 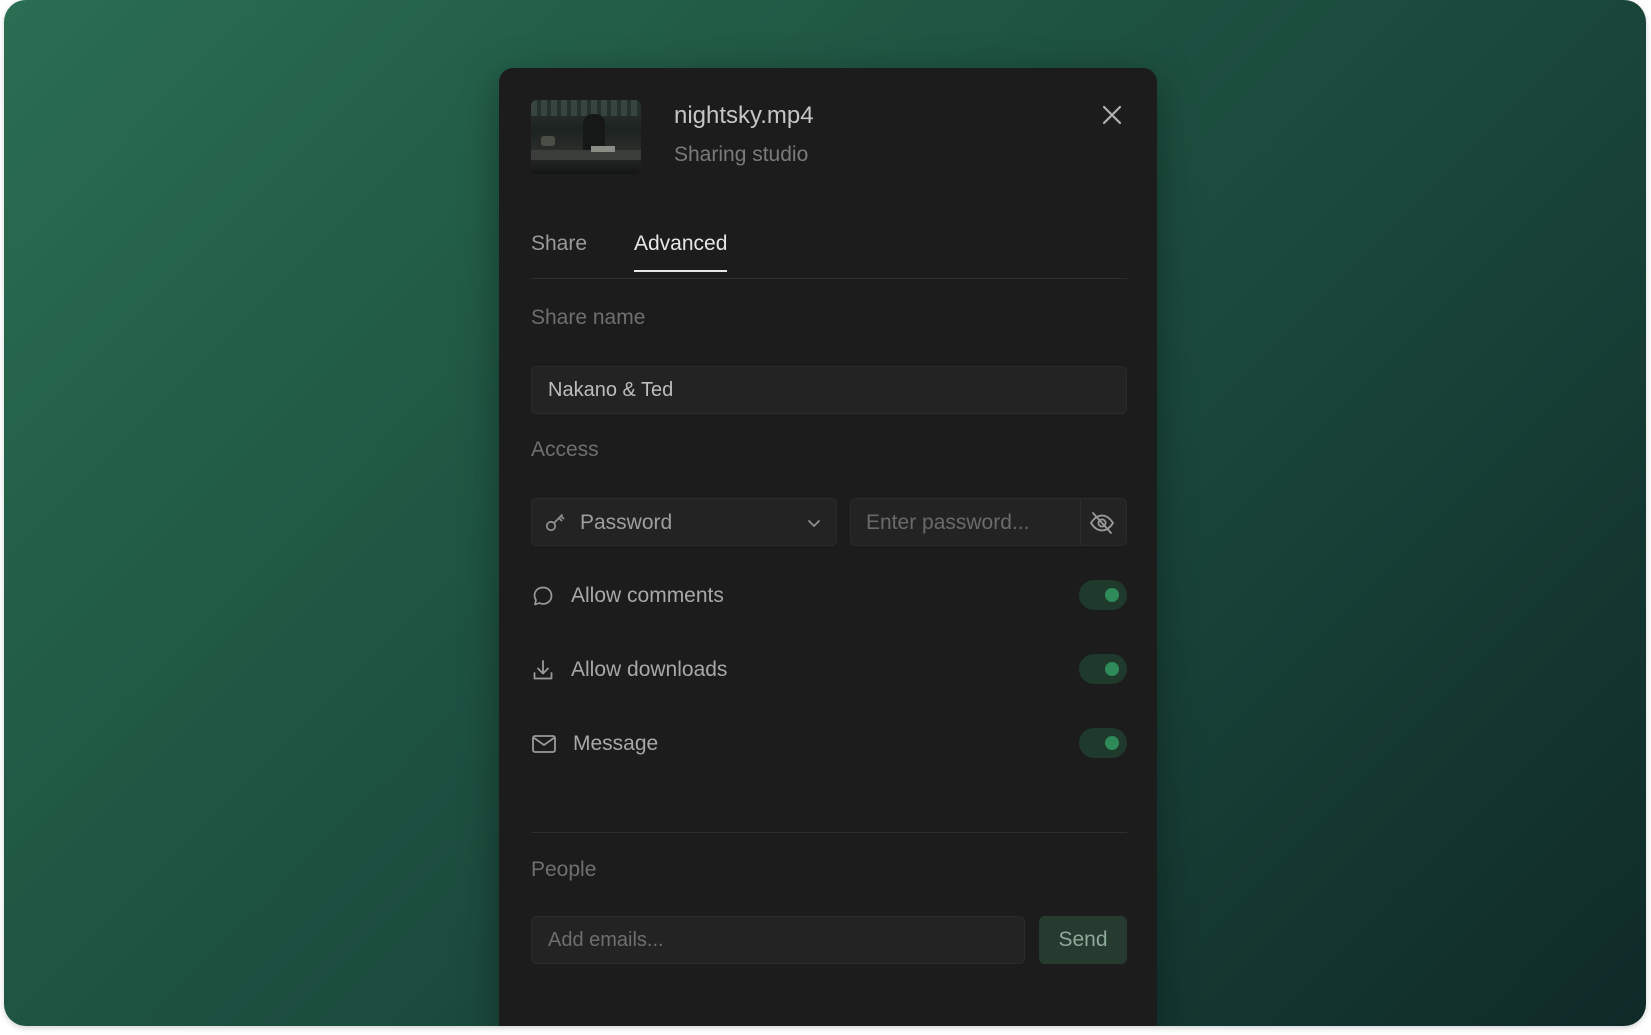 What do you see at coordinates (829, 390) in the screenshot?
I see `share-name-input: Nakano & Ted` at bounding box center [829, 390].